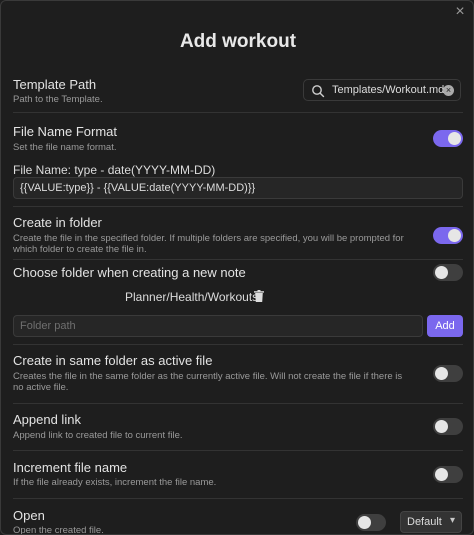 This screenshot has height=535, width=474. I want to click on clear-icon: ×, so click(448, 90).